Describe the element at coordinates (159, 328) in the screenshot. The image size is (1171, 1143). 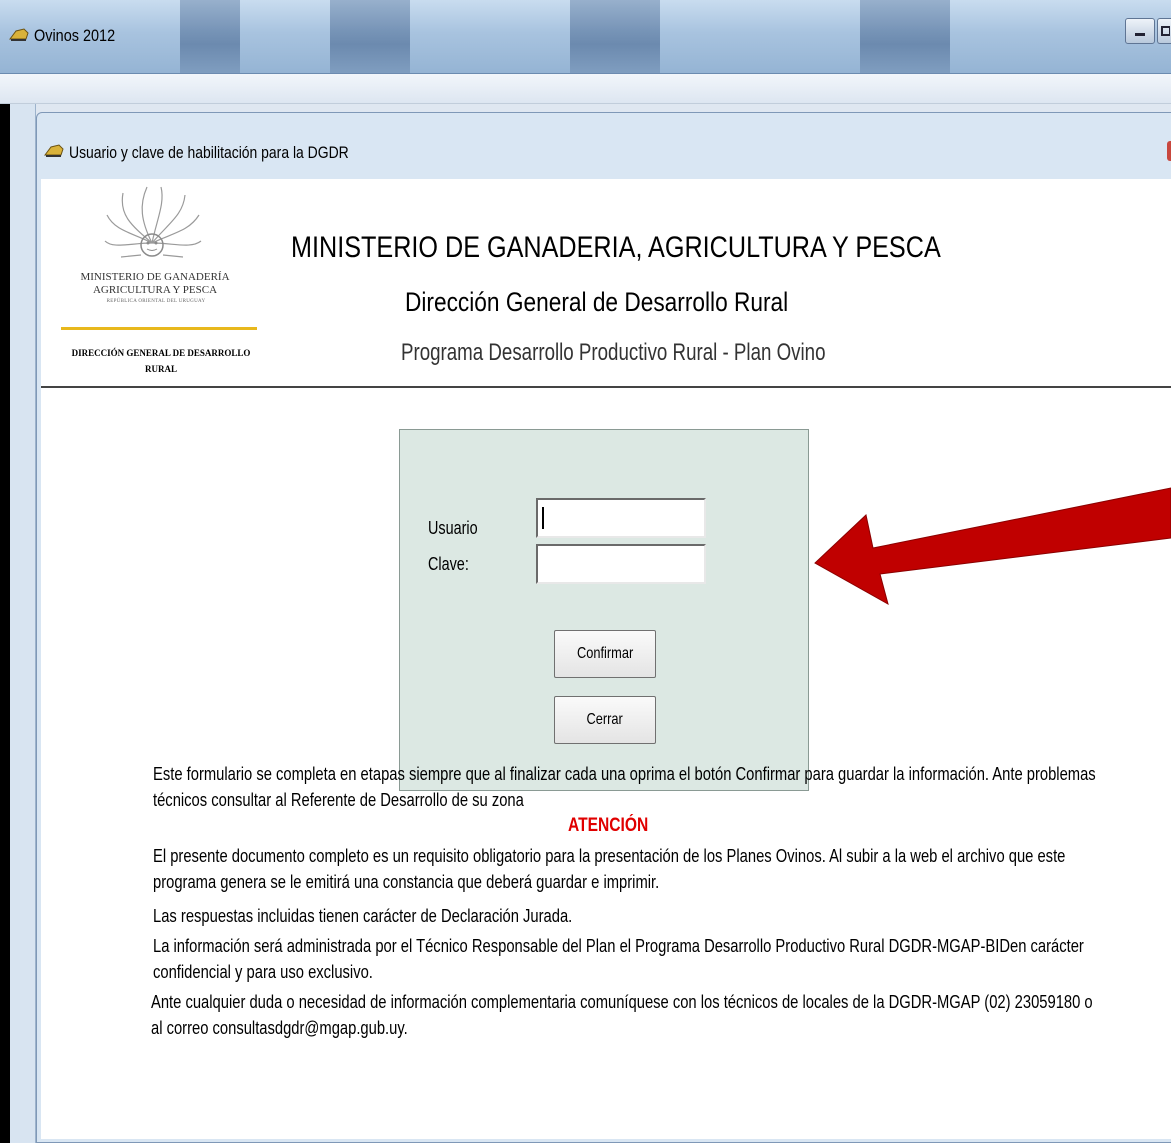
I see `logo-divider` at that location.